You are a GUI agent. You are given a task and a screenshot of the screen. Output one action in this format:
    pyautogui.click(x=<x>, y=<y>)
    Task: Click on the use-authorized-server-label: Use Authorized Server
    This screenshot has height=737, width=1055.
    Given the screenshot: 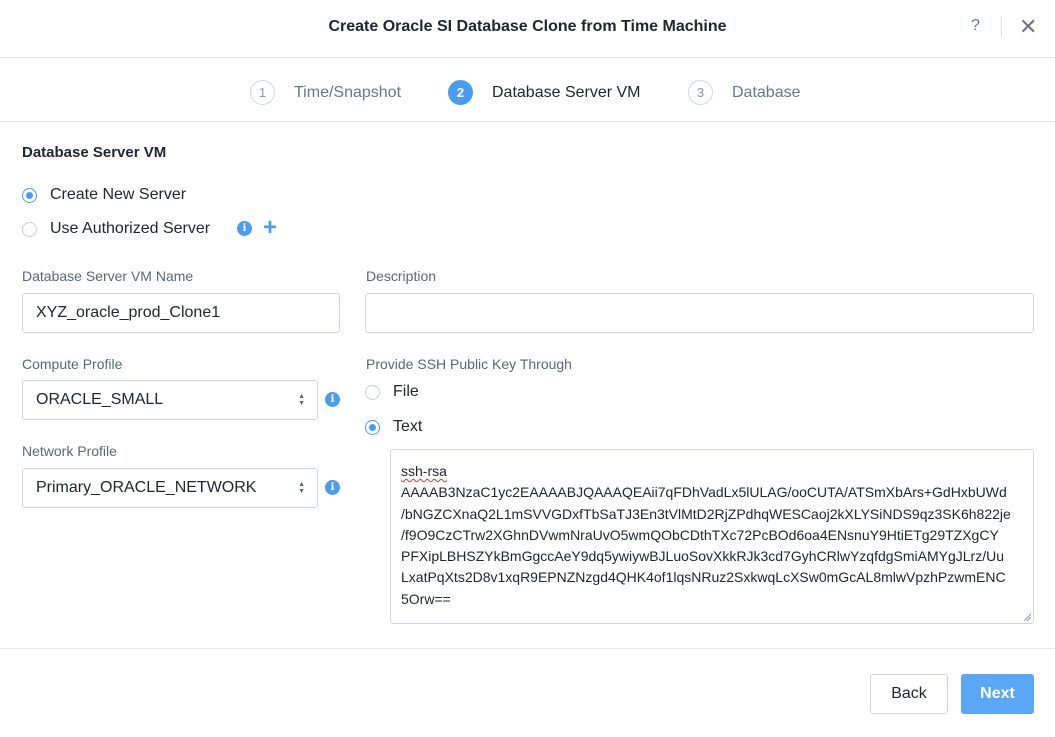 What is the action you would take?
    pyautogui.click(x=130, y=228)
    